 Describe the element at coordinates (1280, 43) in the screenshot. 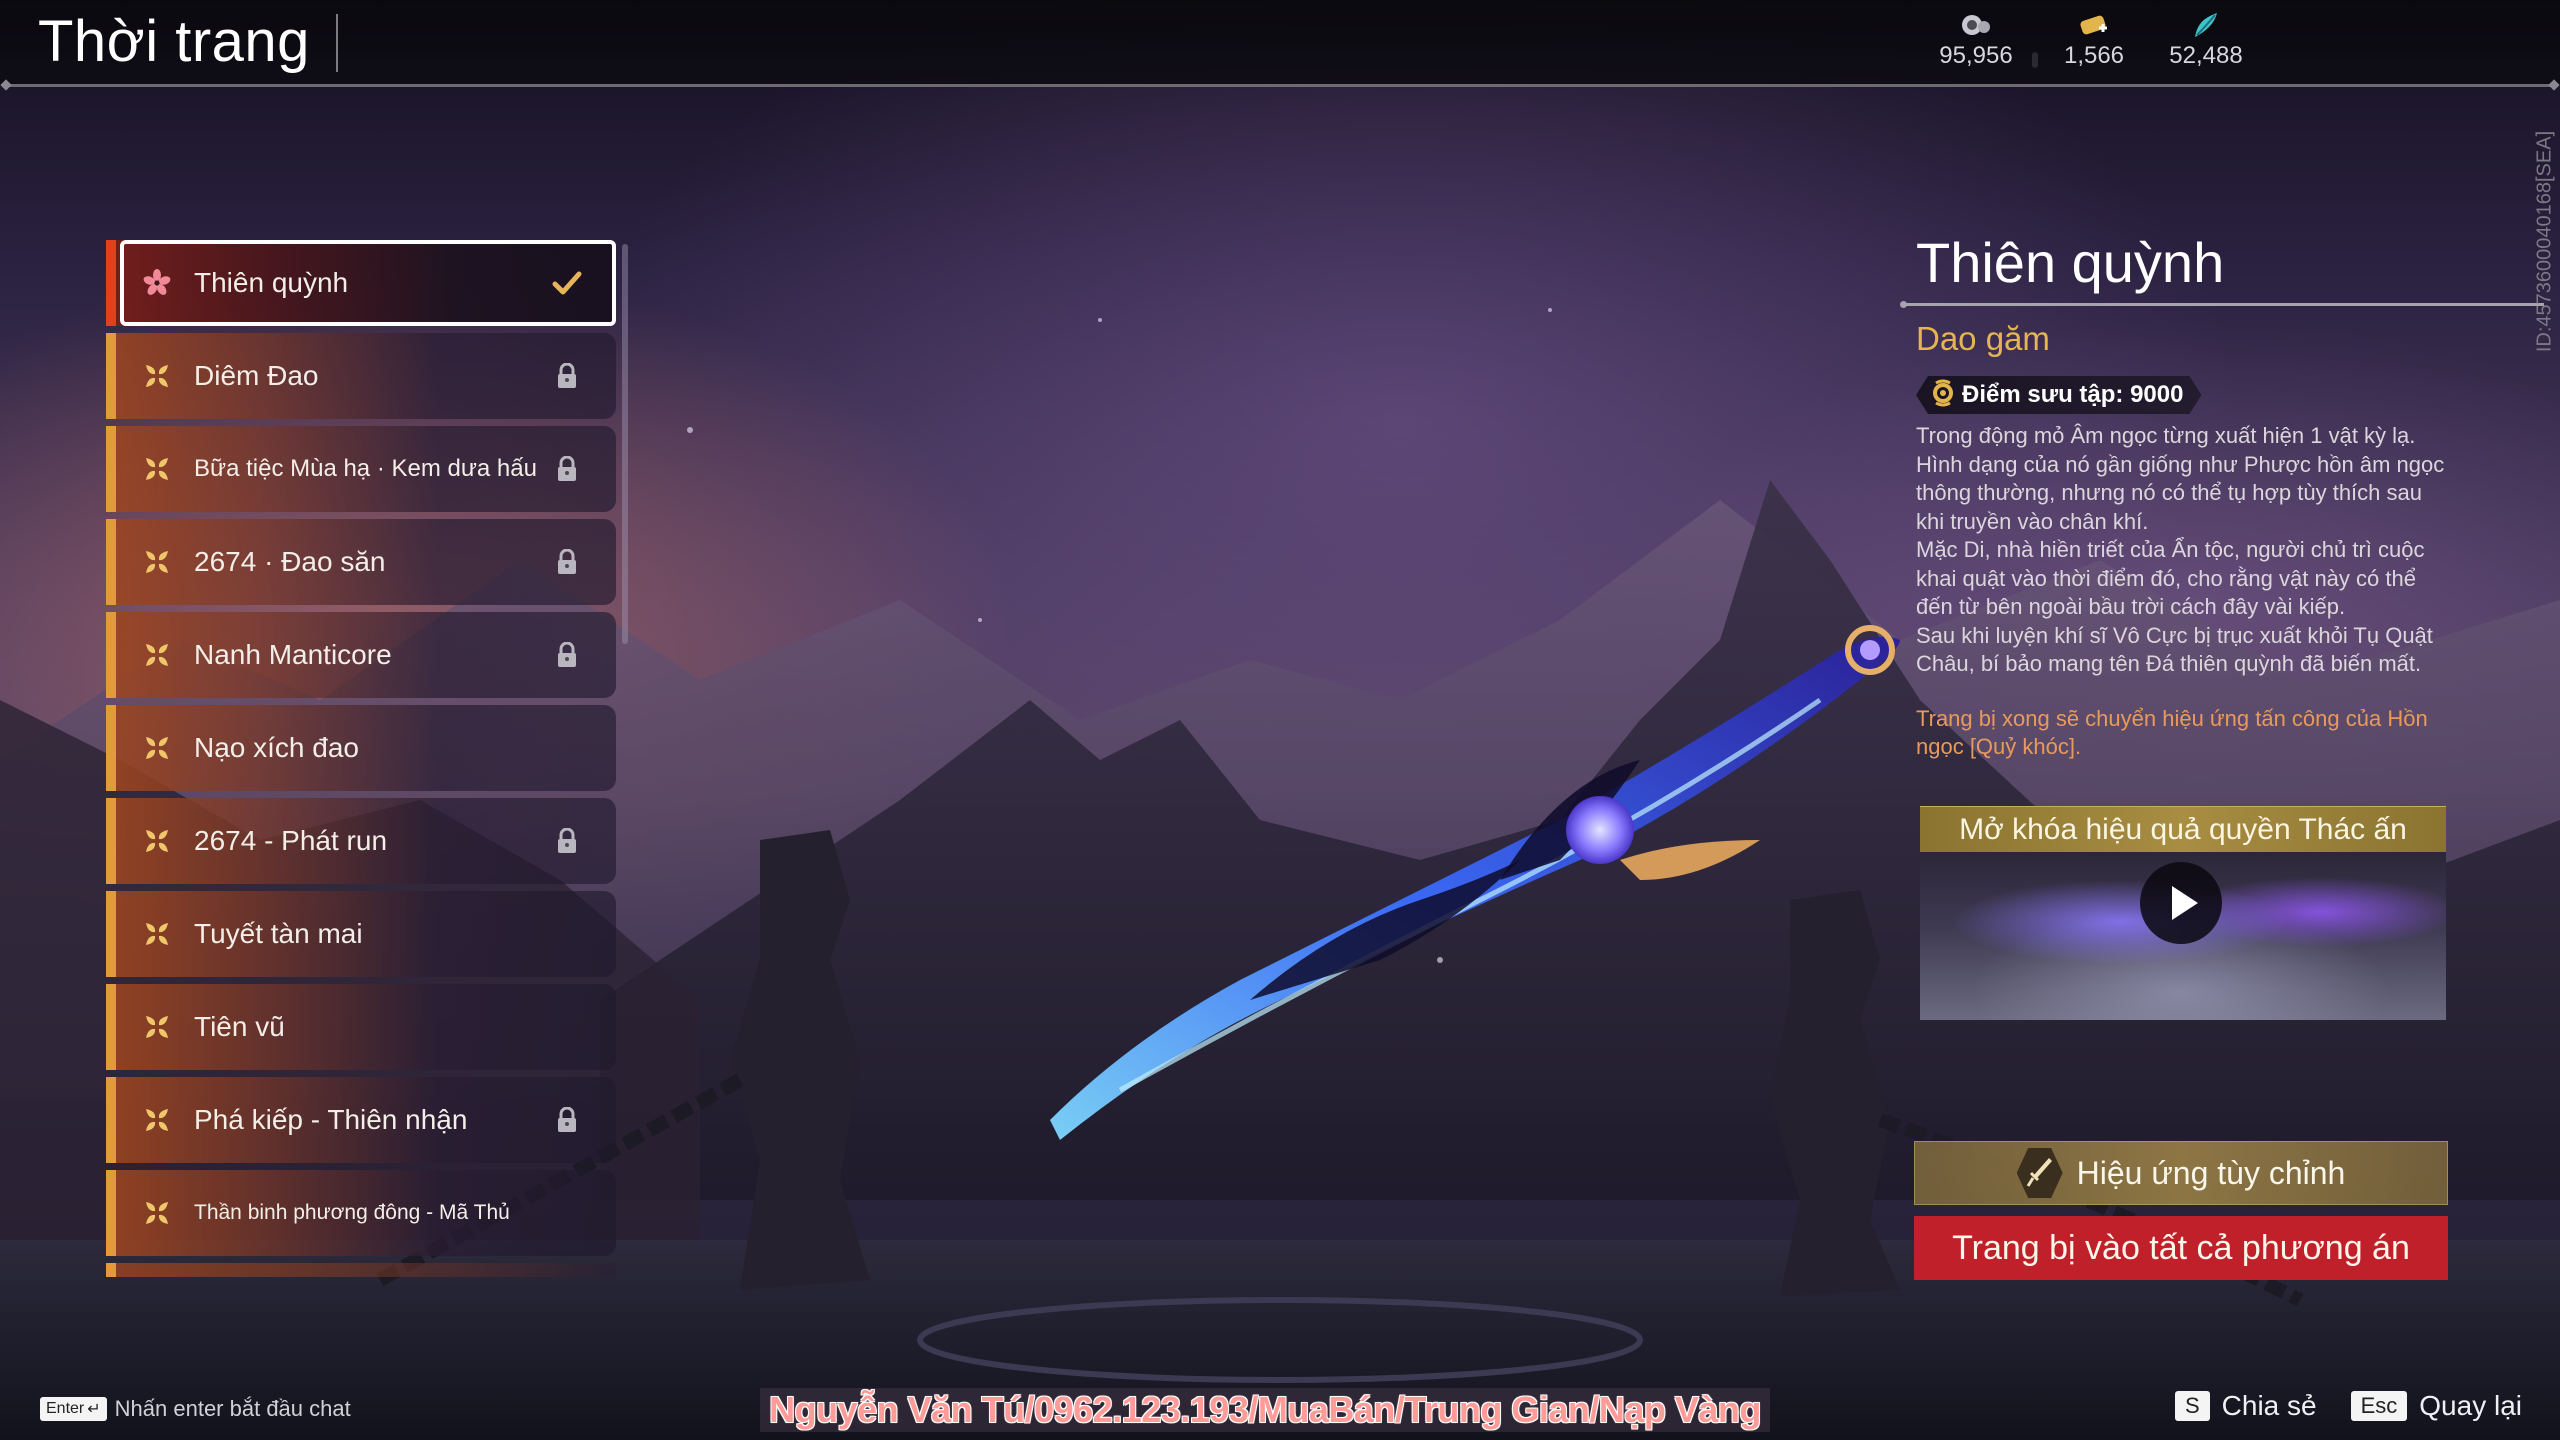

I see `top-bar: Thời trang 95,956 1,566 52,488` at that location.